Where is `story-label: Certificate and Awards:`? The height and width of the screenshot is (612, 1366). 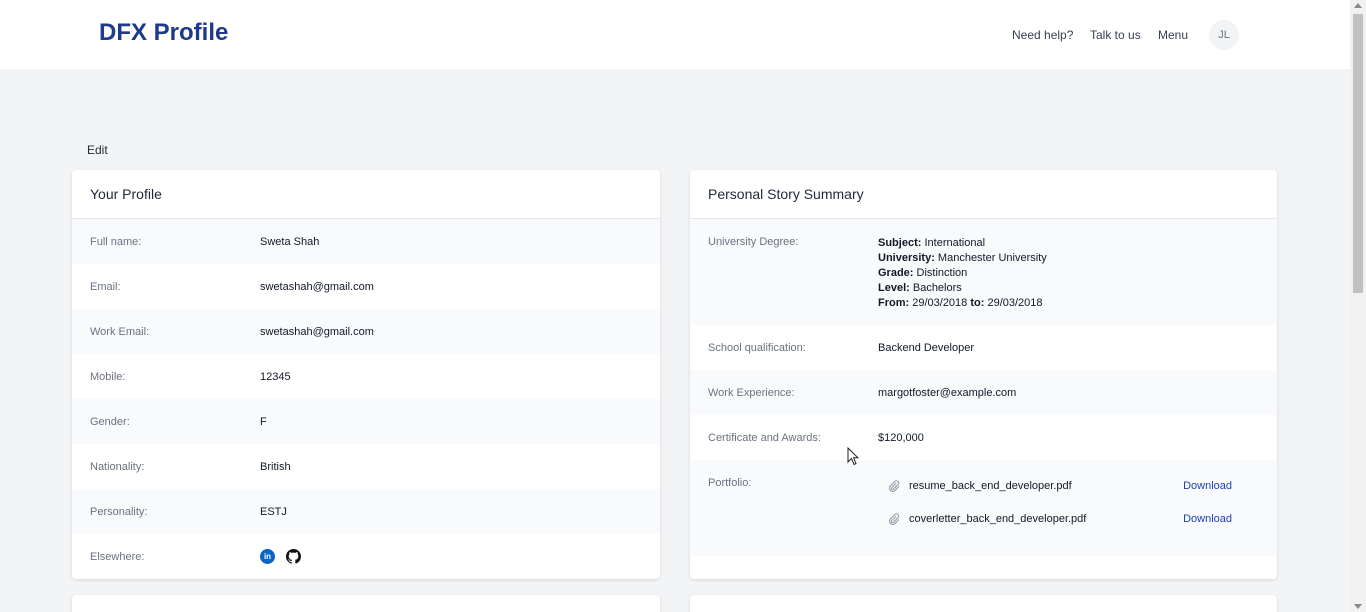 story-label: Certificate and Awards: is located at coordinates (764, 438).